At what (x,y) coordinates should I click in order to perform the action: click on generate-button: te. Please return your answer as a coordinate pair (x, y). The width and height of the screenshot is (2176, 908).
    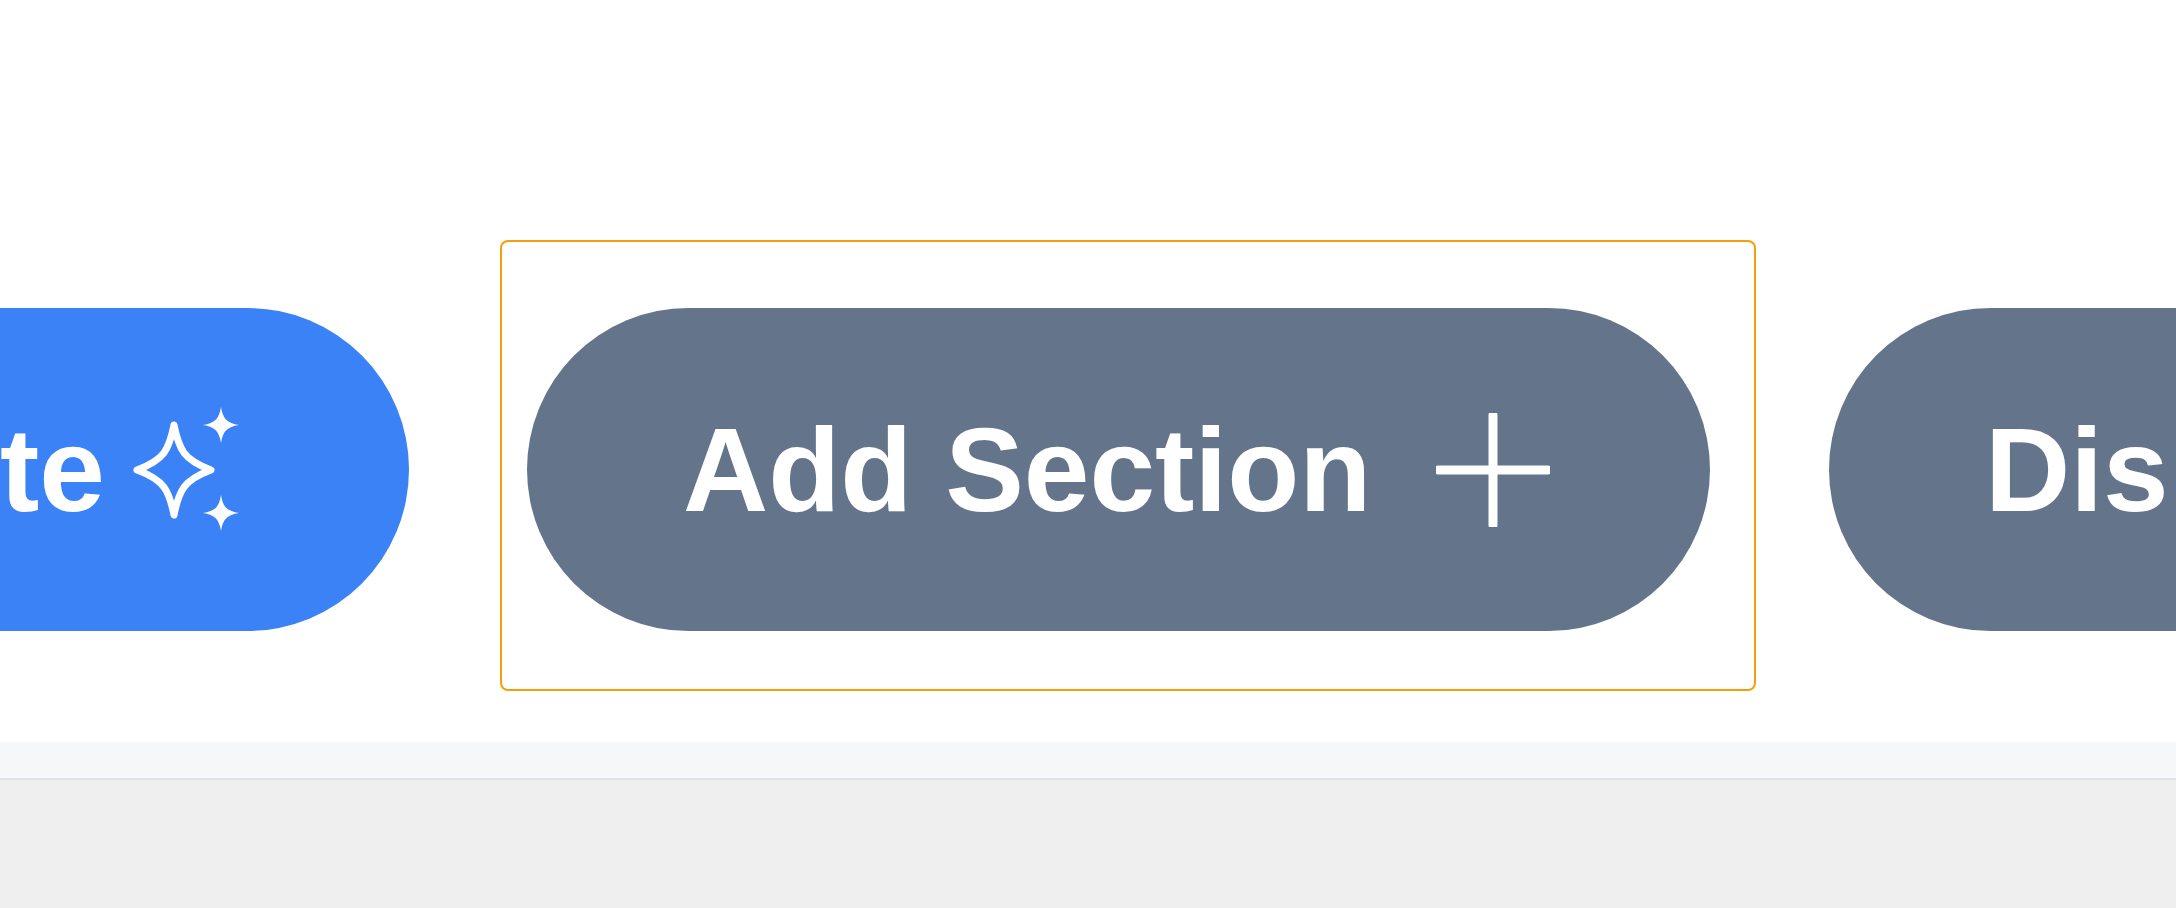
    Looking at the image, I should click on (204, 469).